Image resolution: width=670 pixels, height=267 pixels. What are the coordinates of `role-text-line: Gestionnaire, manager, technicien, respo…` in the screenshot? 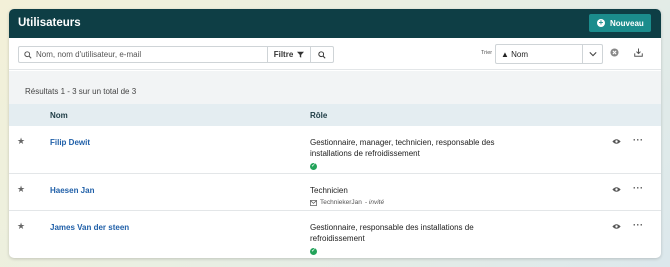 It's located at (402, 142).